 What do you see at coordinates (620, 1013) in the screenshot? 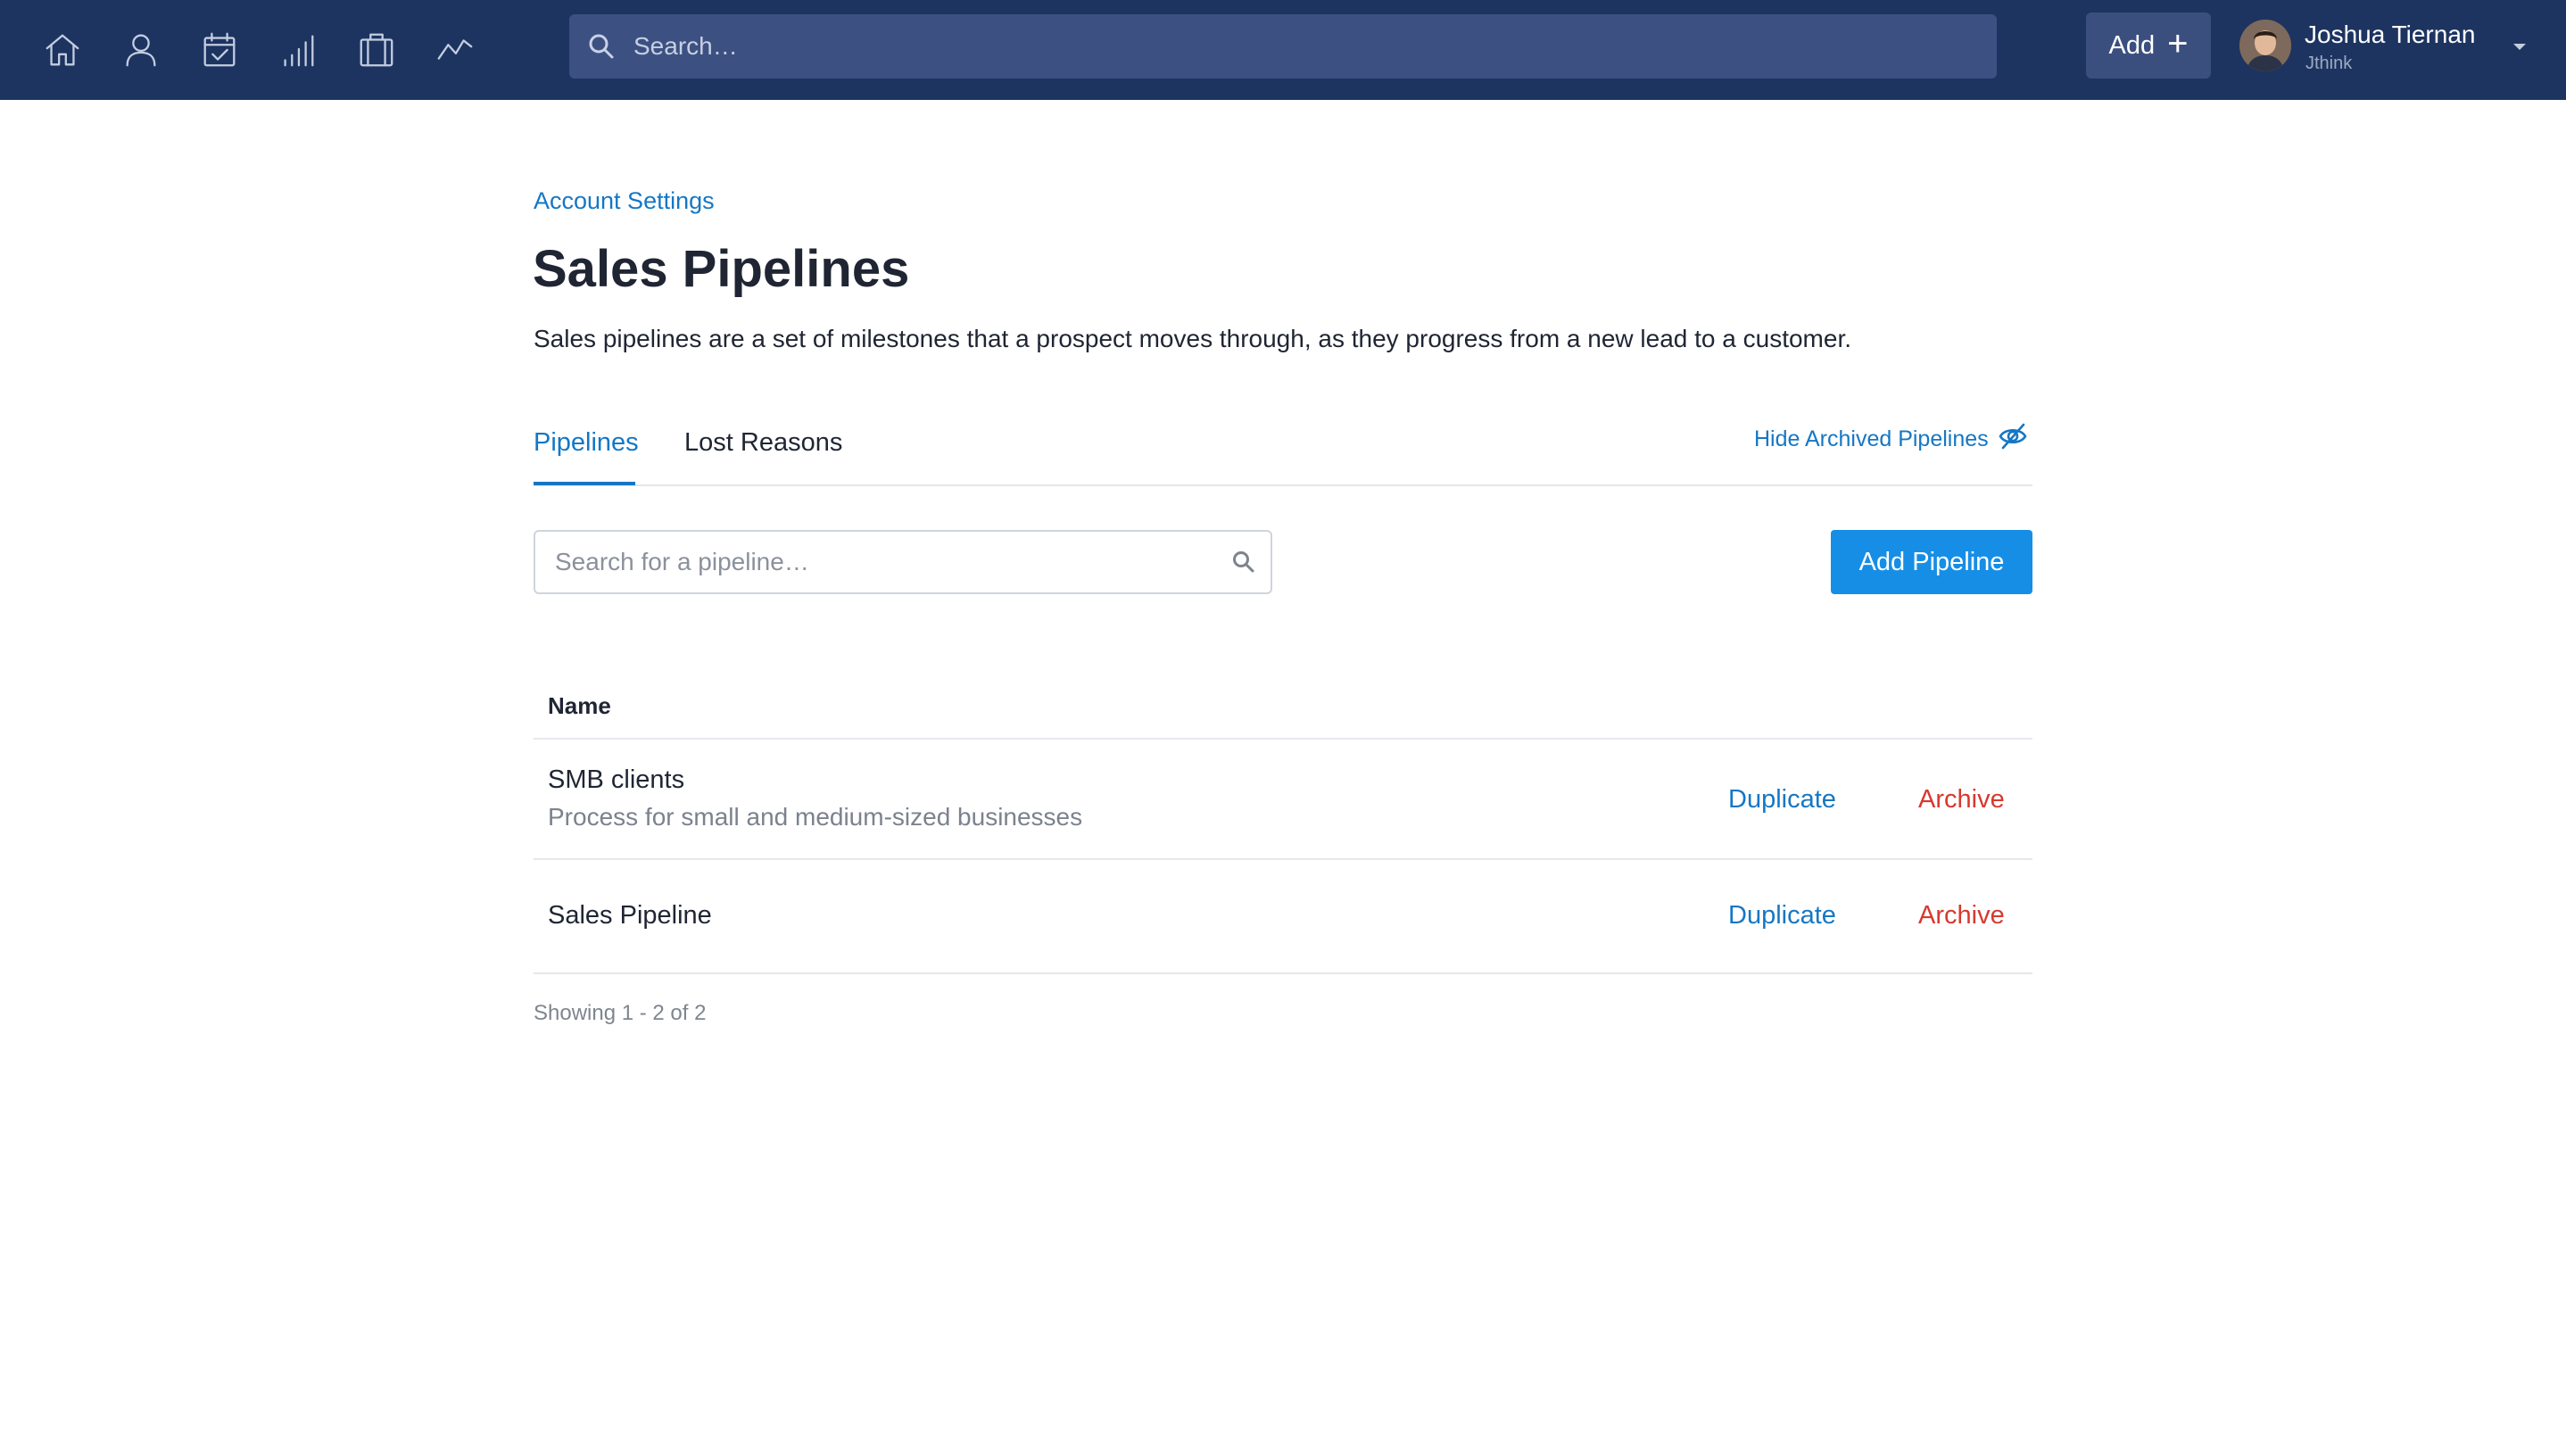
I see `pagination-summary: Showing 1 - 2 of 2` at bounding box center [620, 1013].